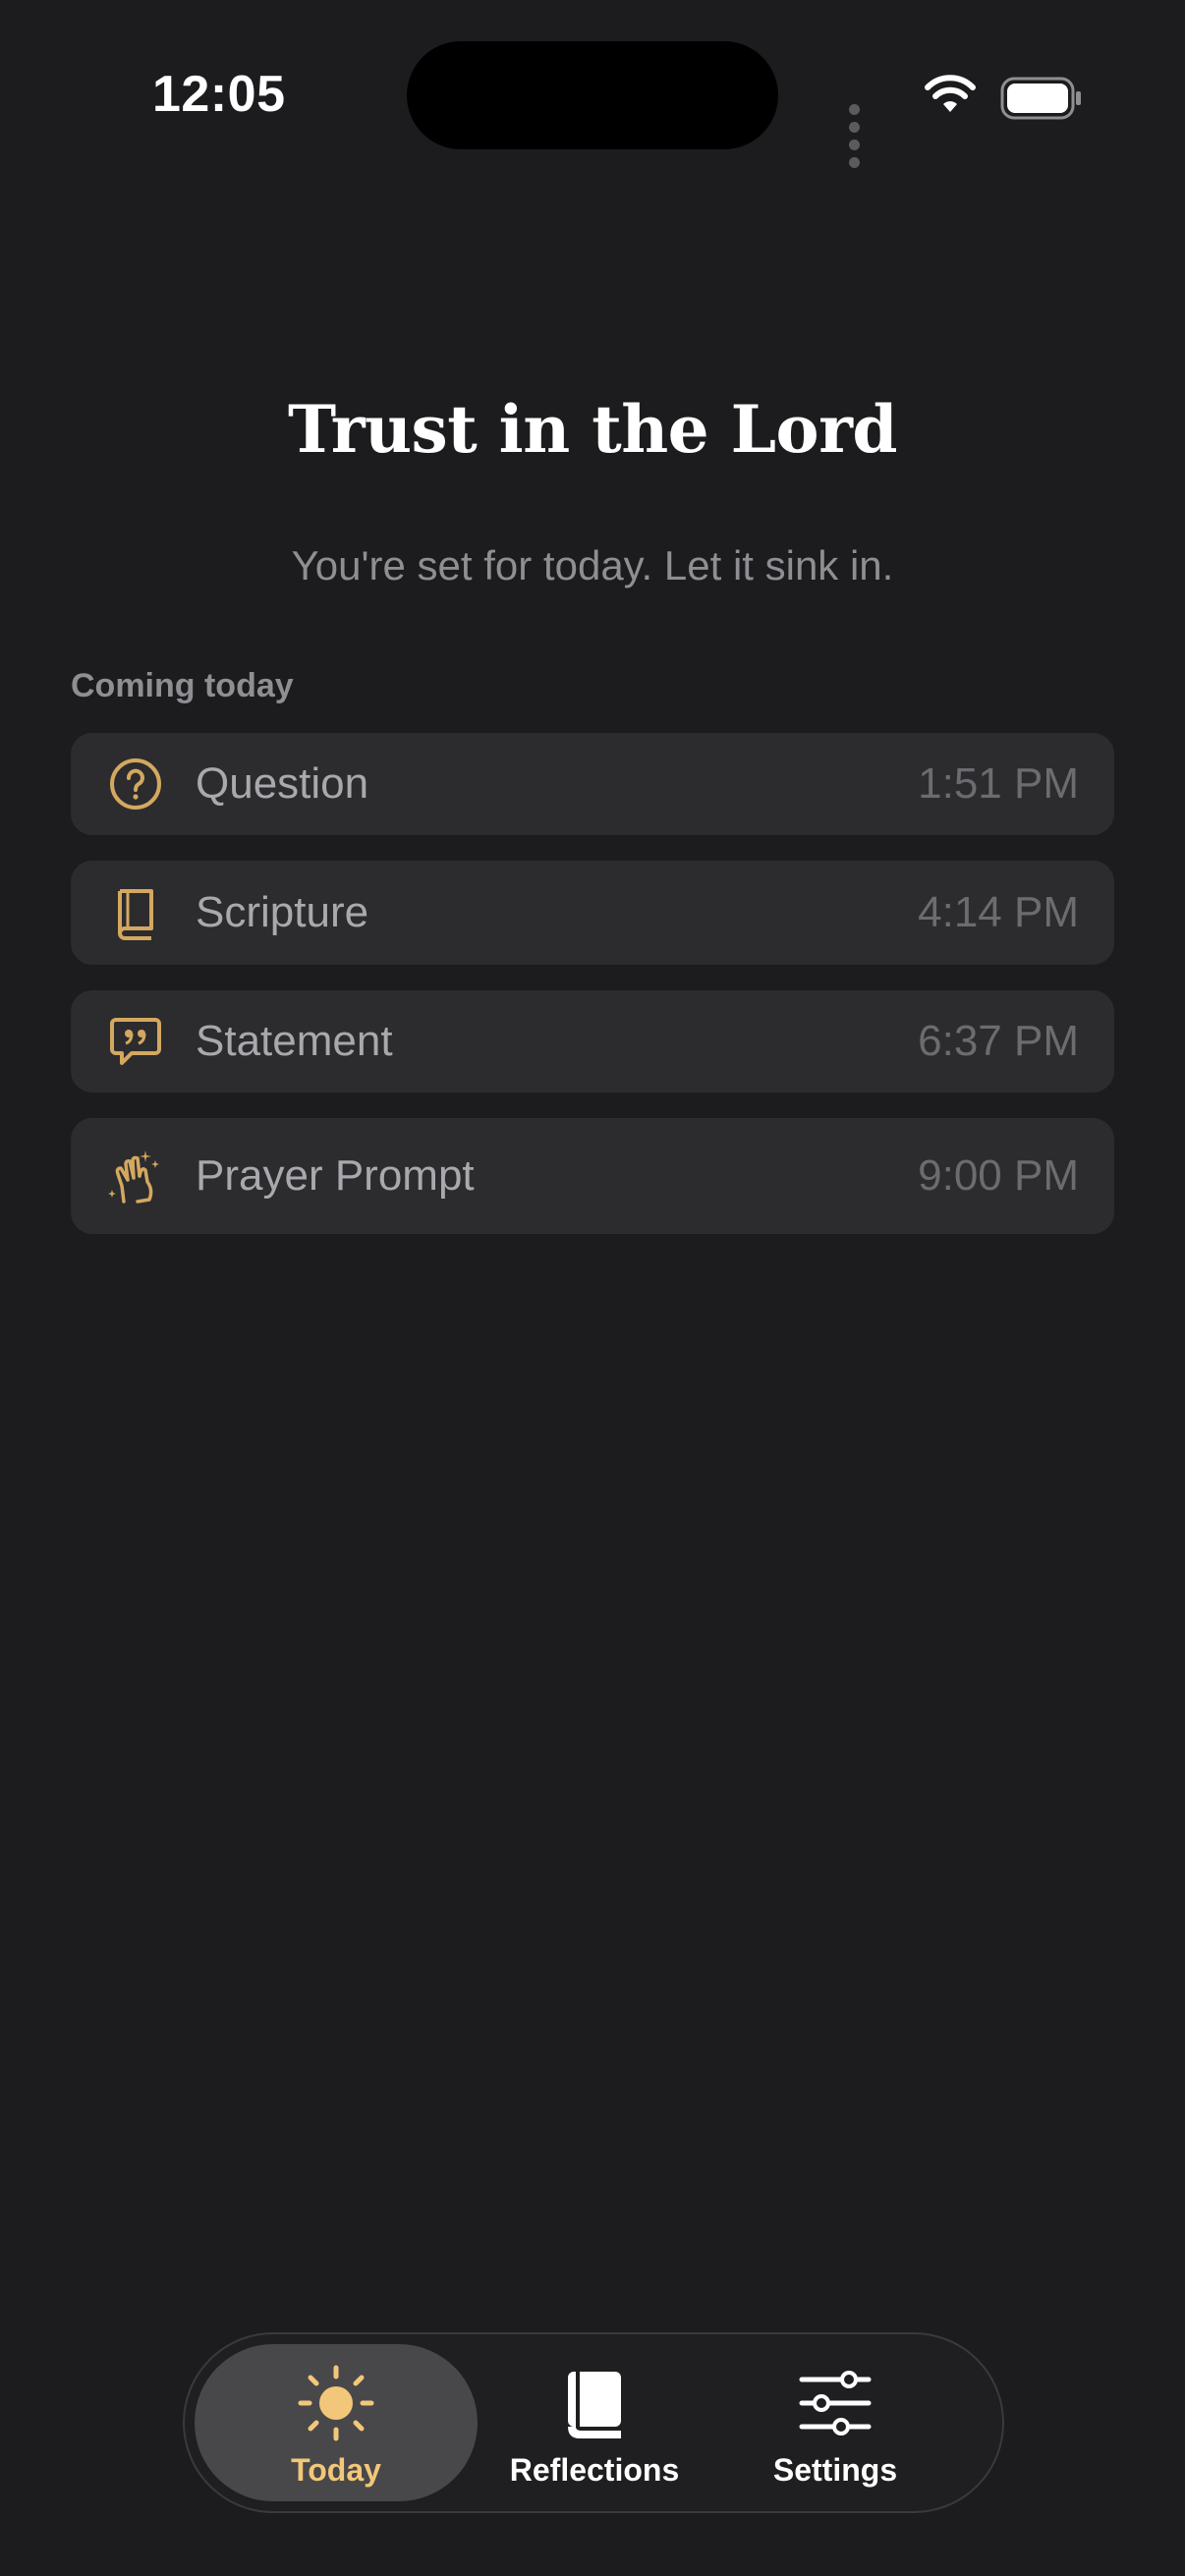 This screenshot has width=1185, height=2576. Describe the element at coordinates (136, 1041) in the screenshot. I see `quote-bubble-icon` at that location.